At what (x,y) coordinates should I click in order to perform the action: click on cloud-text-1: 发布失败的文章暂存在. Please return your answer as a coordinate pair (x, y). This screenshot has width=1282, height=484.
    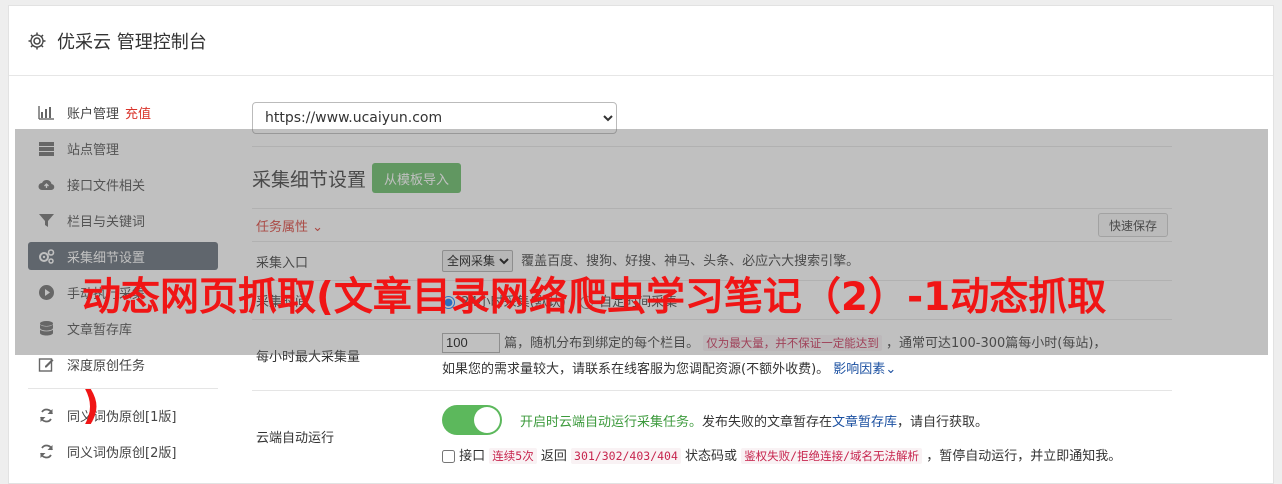
    Looking at the image, I should click on (767, 422).